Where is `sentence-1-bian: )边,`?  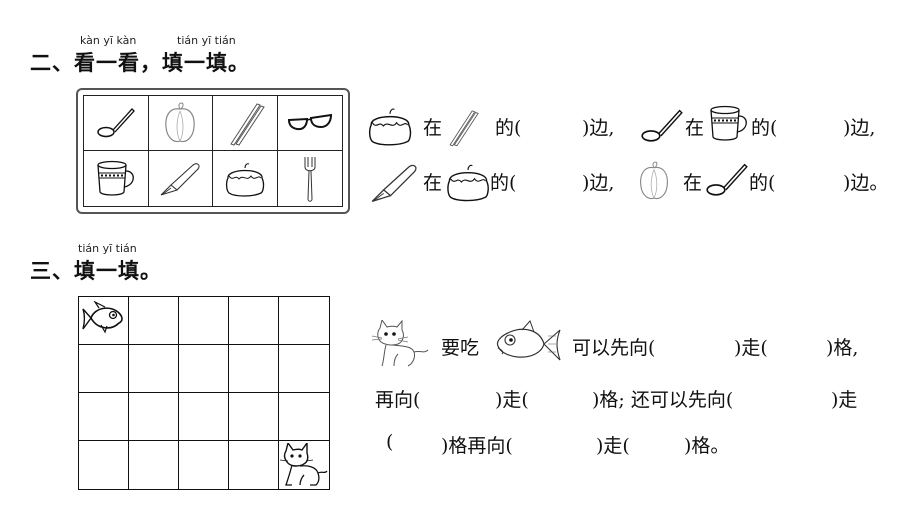 sentence-1-bian: )边, is located at coordinates (598, 128).